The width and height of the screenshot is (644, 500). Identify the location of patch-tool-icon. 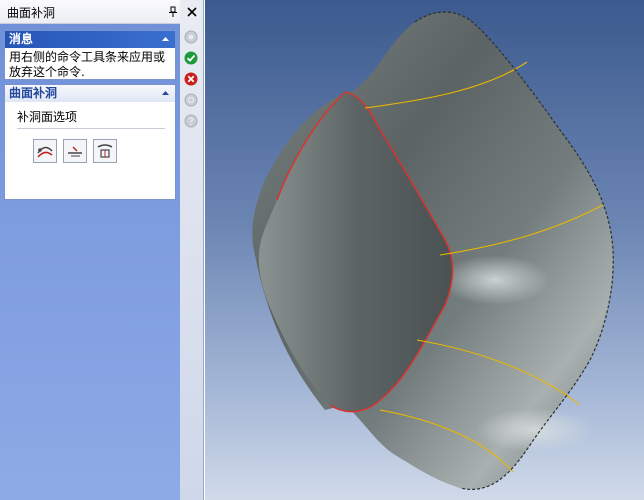
(105, 151).